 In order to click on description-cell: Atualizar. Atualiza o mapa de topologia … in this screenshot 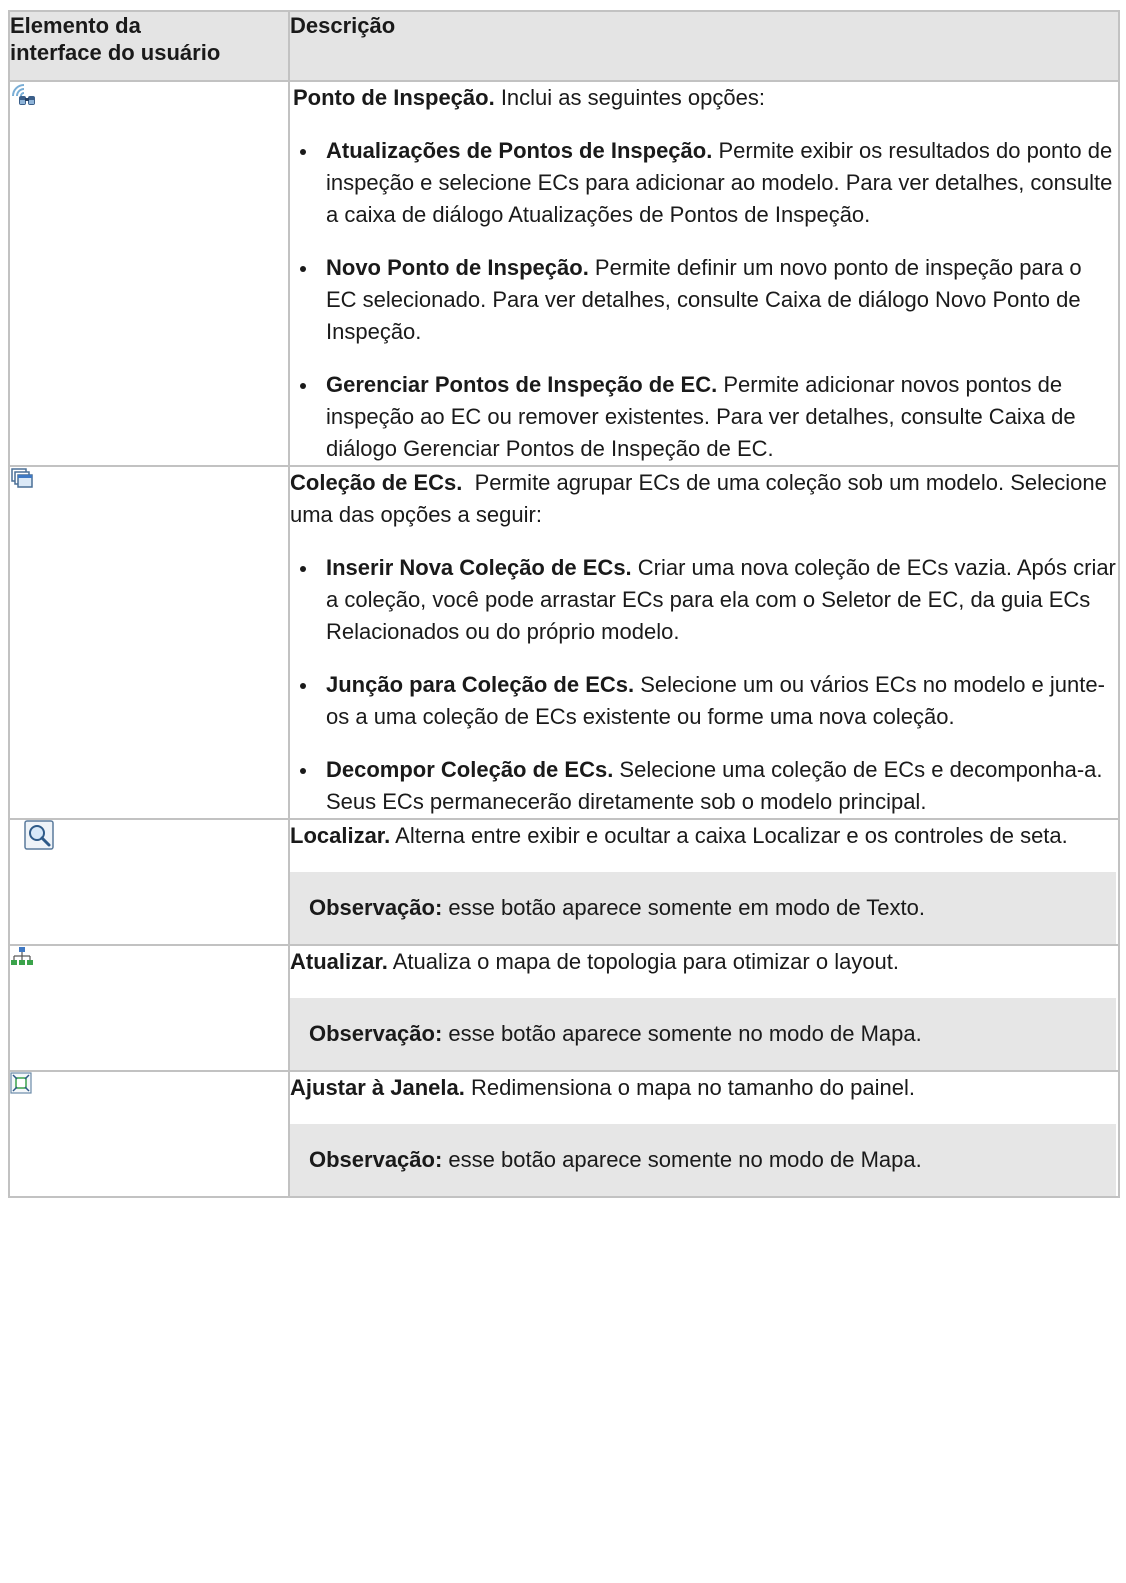, I will do `click(704, 1008)`.